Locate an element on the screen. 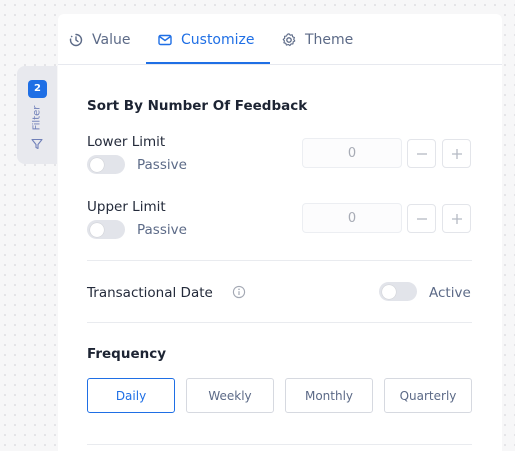 Image resolution: width=515 pixels, height=451 pixels. transactional-date-label: Transactional Date is located at coordinates (150, 293).